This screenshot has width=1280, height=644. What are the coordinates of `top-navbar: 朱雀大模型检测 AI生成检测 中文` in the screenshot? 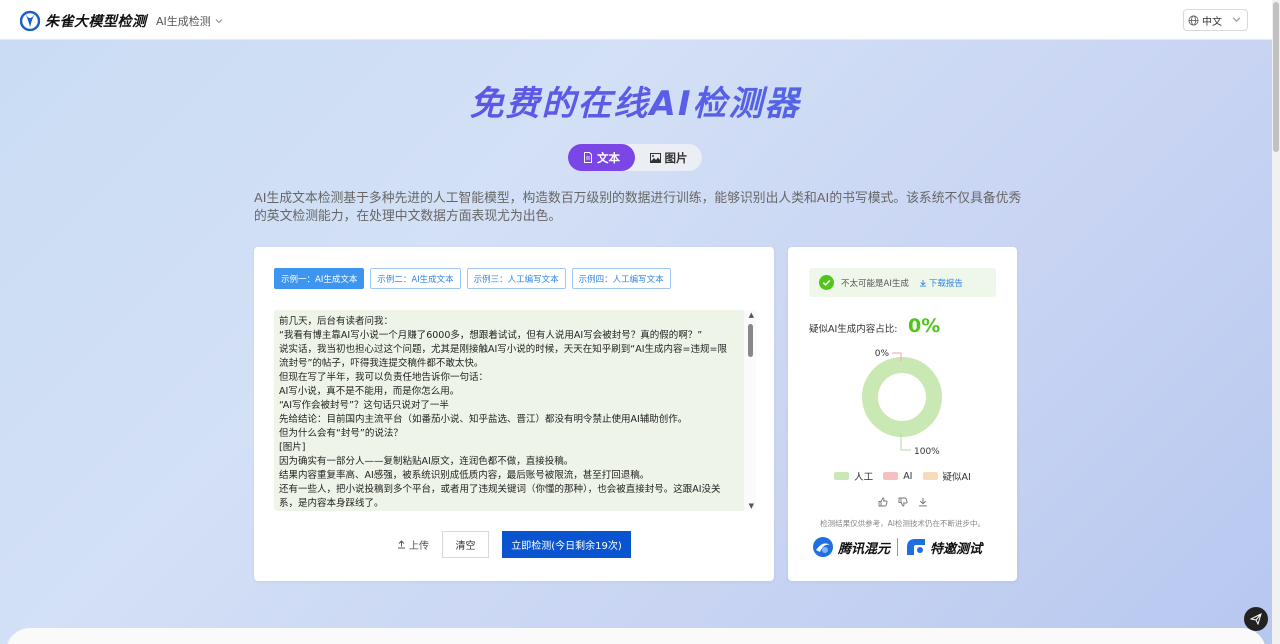 It's located at (636, 20).